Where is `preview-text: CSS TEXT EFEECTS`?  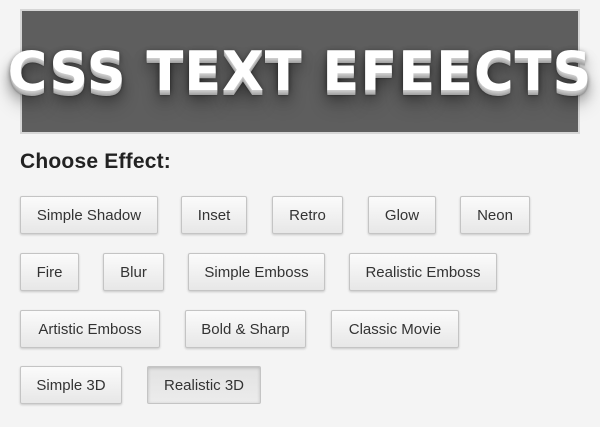
preview-text: CSS TEXT EFEECTS is located at coordinates (300, 71).